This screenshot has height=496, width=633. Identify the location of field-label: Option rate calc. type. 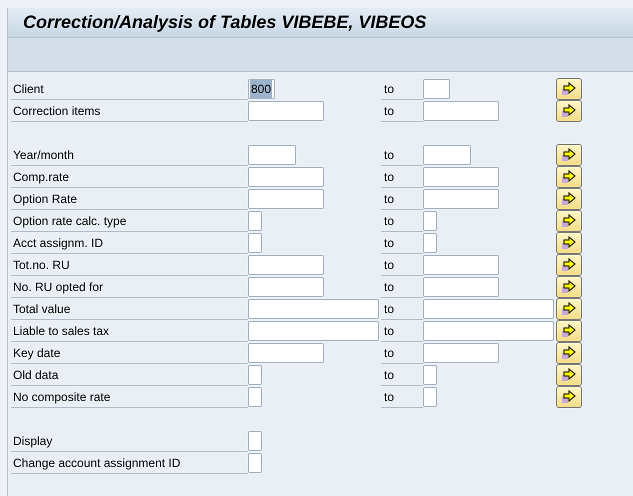
(69, 221).